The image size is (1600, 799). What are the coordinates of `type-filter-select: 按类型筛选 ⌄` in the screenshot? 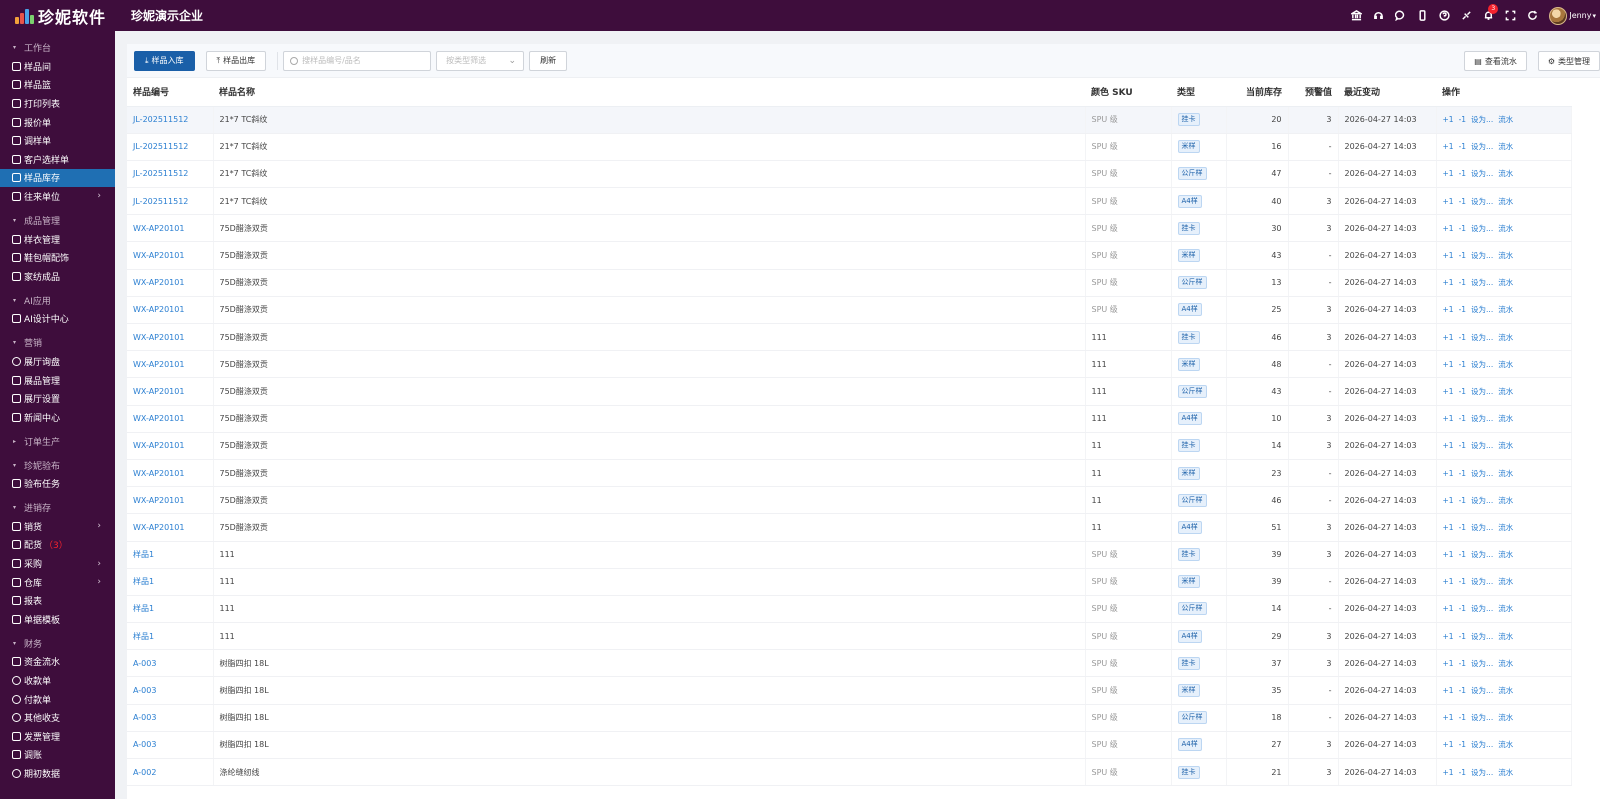 It's located at (480, 60).